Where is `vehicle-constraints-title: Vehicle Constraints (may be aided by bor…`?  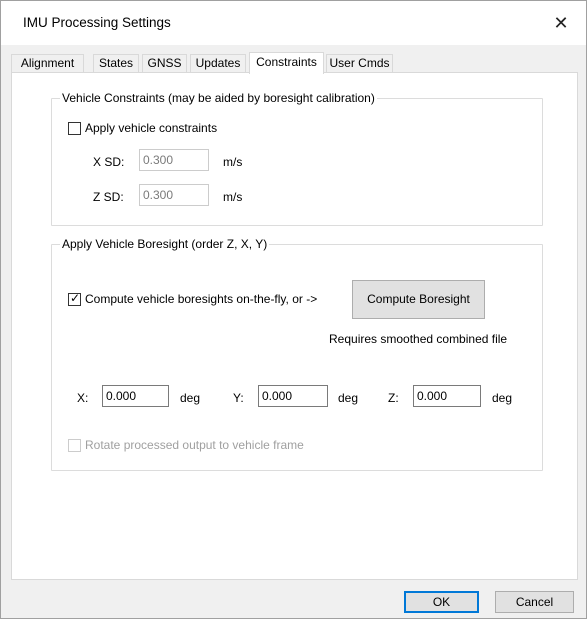 vehicle-constraints-title: Vehicle Constraints (may be aided by bor… is located at coordinates (218, 98).